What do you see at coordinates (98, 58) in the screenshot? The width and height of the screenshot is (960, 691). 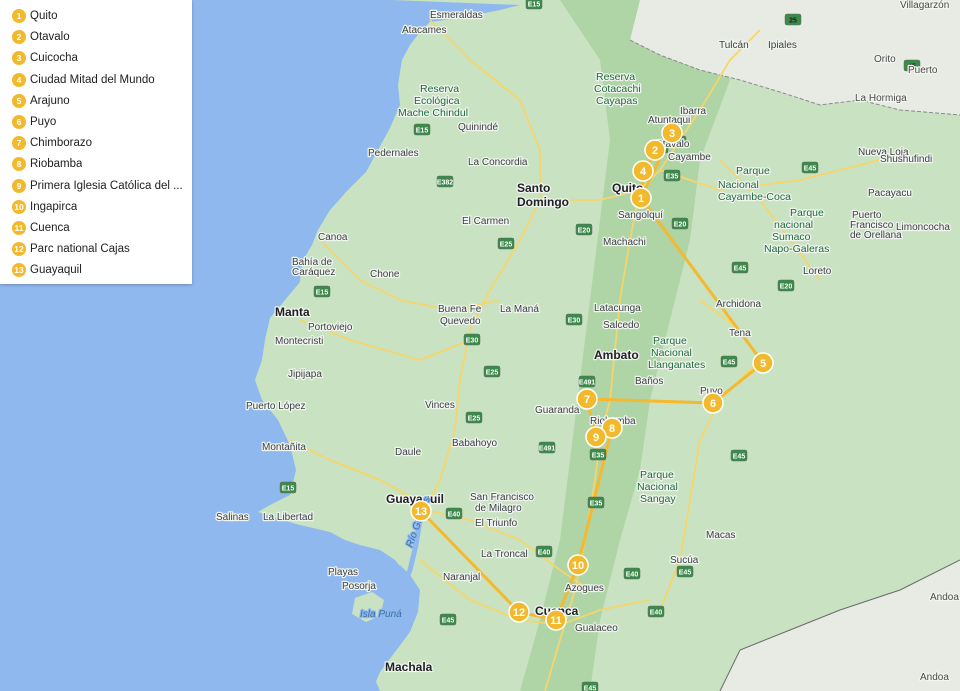 I see `legend-item: 3 Cuicocha` at bounding box center [98, 58].